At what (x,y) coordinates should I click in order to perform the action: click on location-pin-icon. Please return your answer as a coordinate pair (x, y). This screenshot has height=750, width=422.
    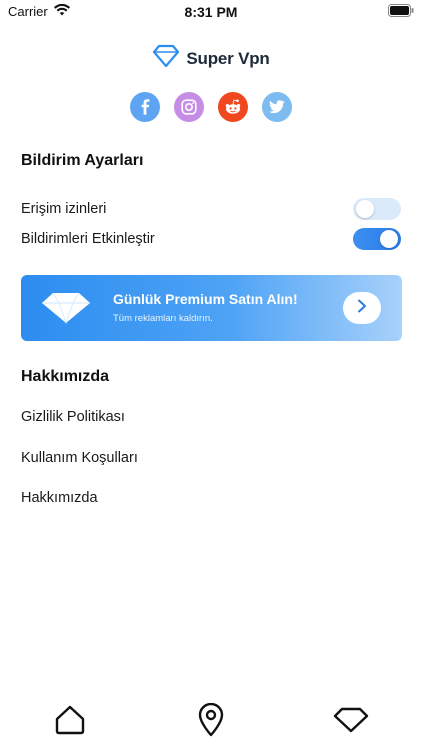
    Looking at the image, I should click on (211, 720).